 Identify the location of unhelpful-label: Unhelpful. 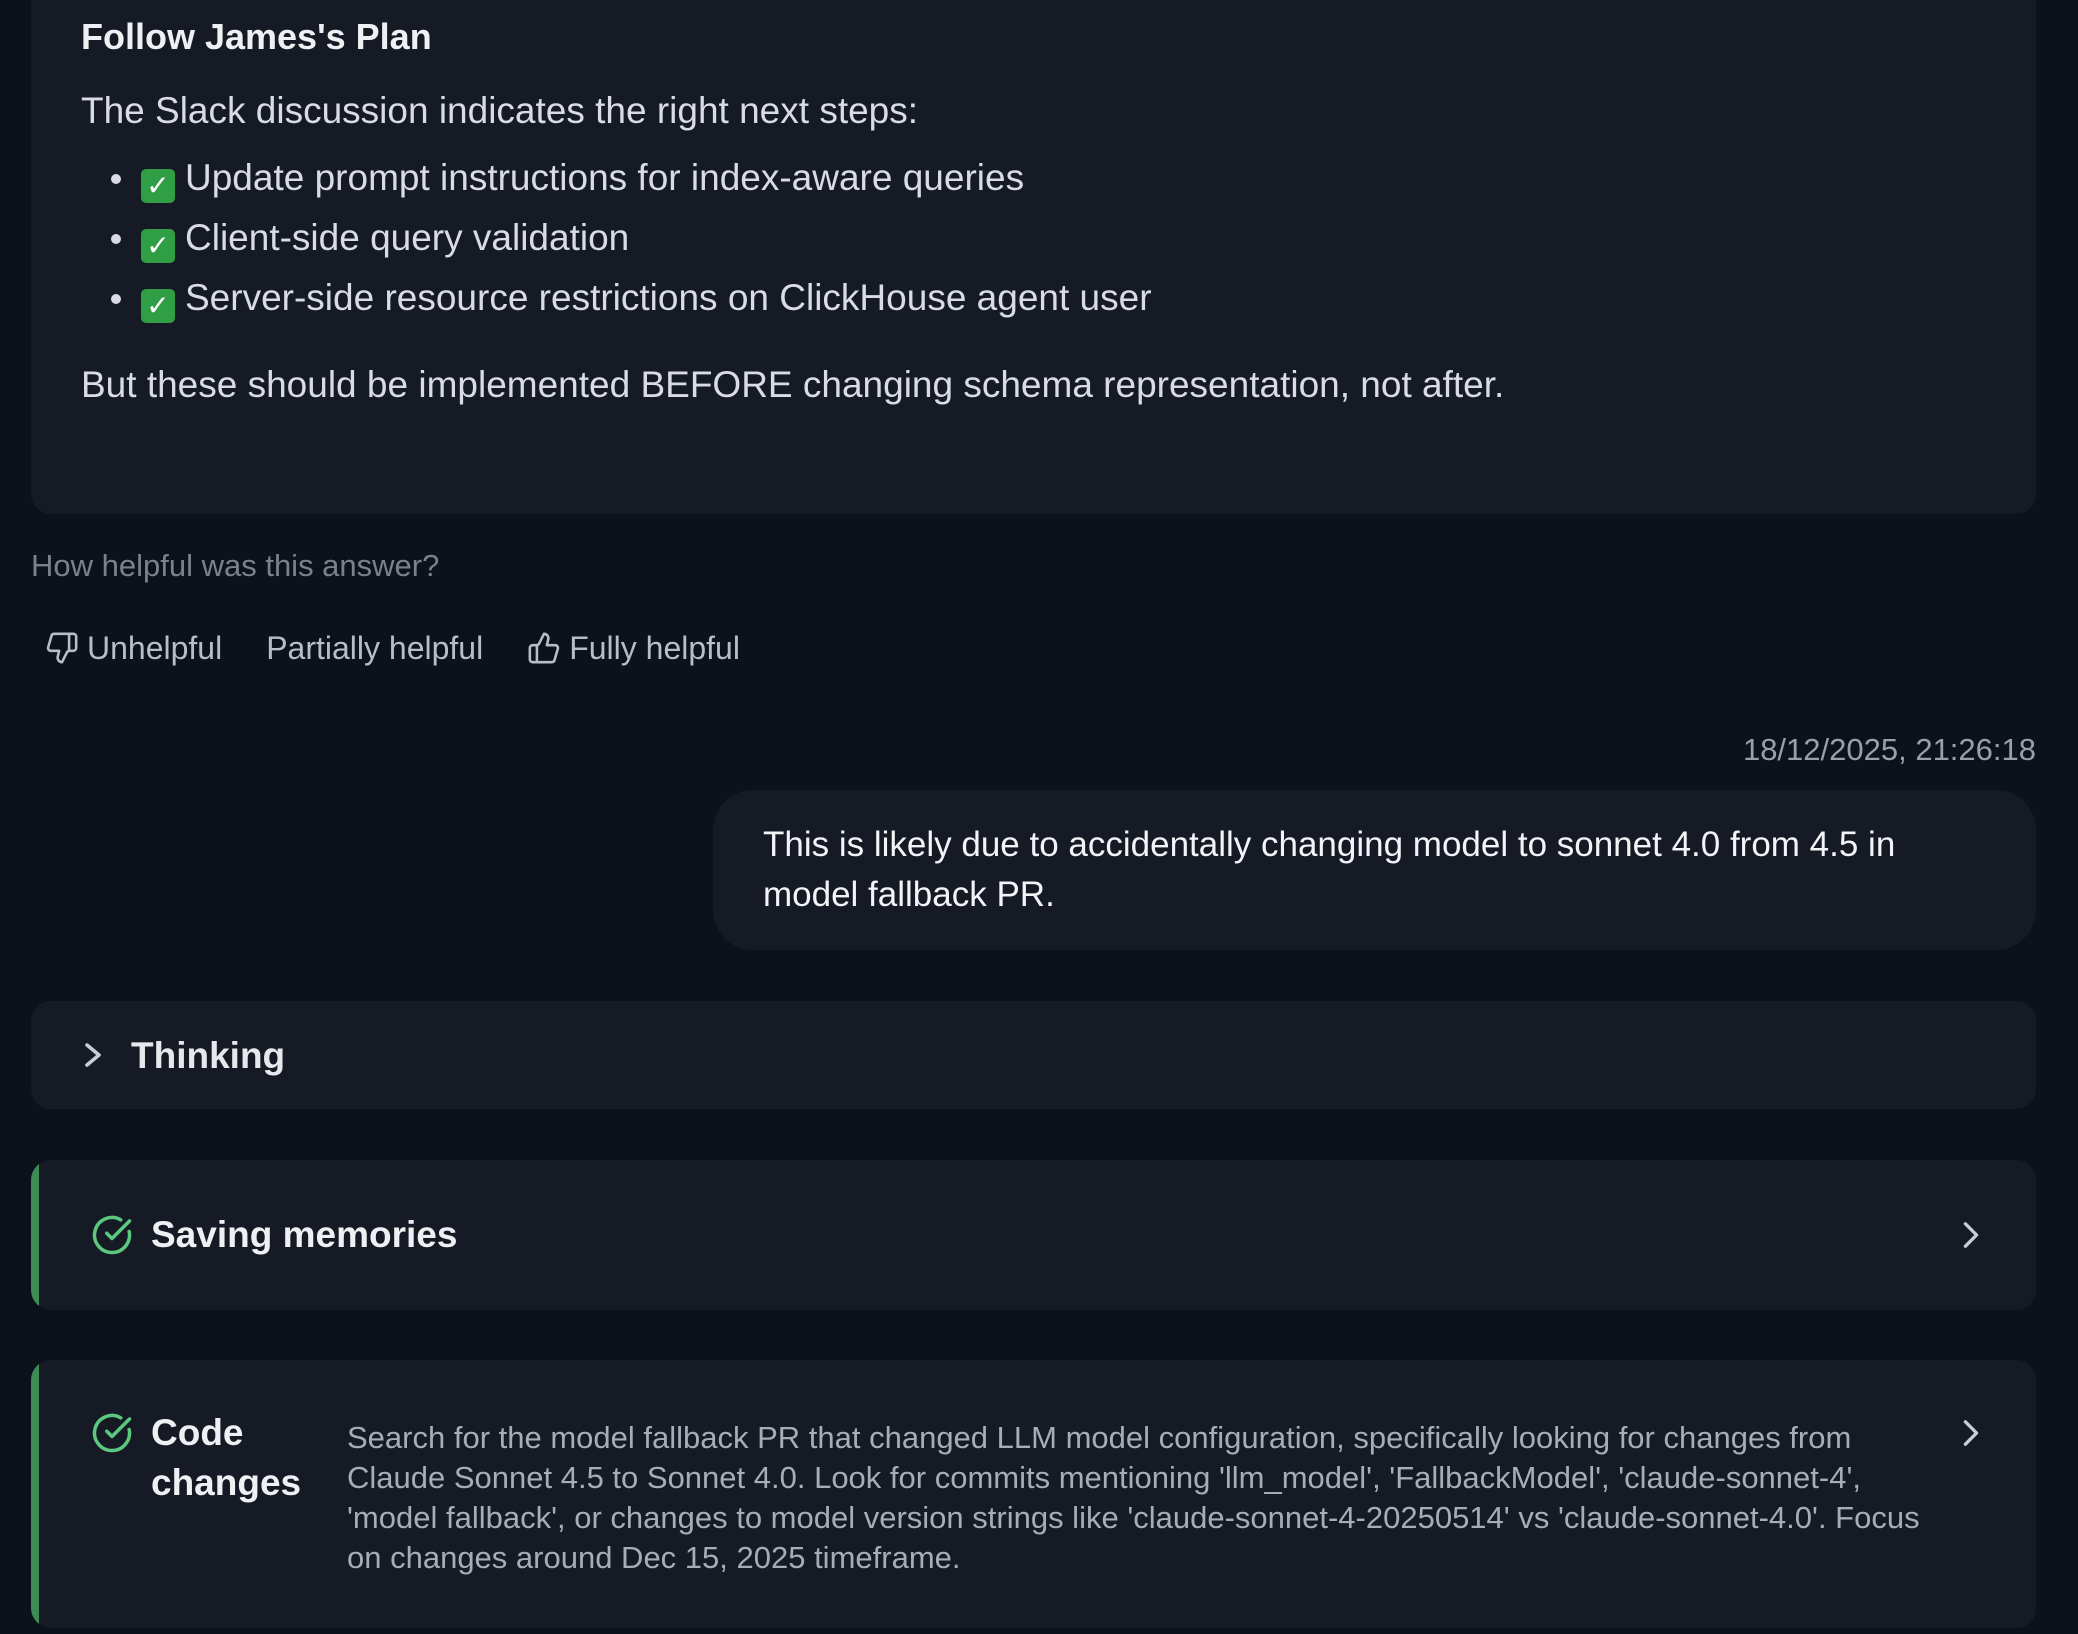
(155, 647).